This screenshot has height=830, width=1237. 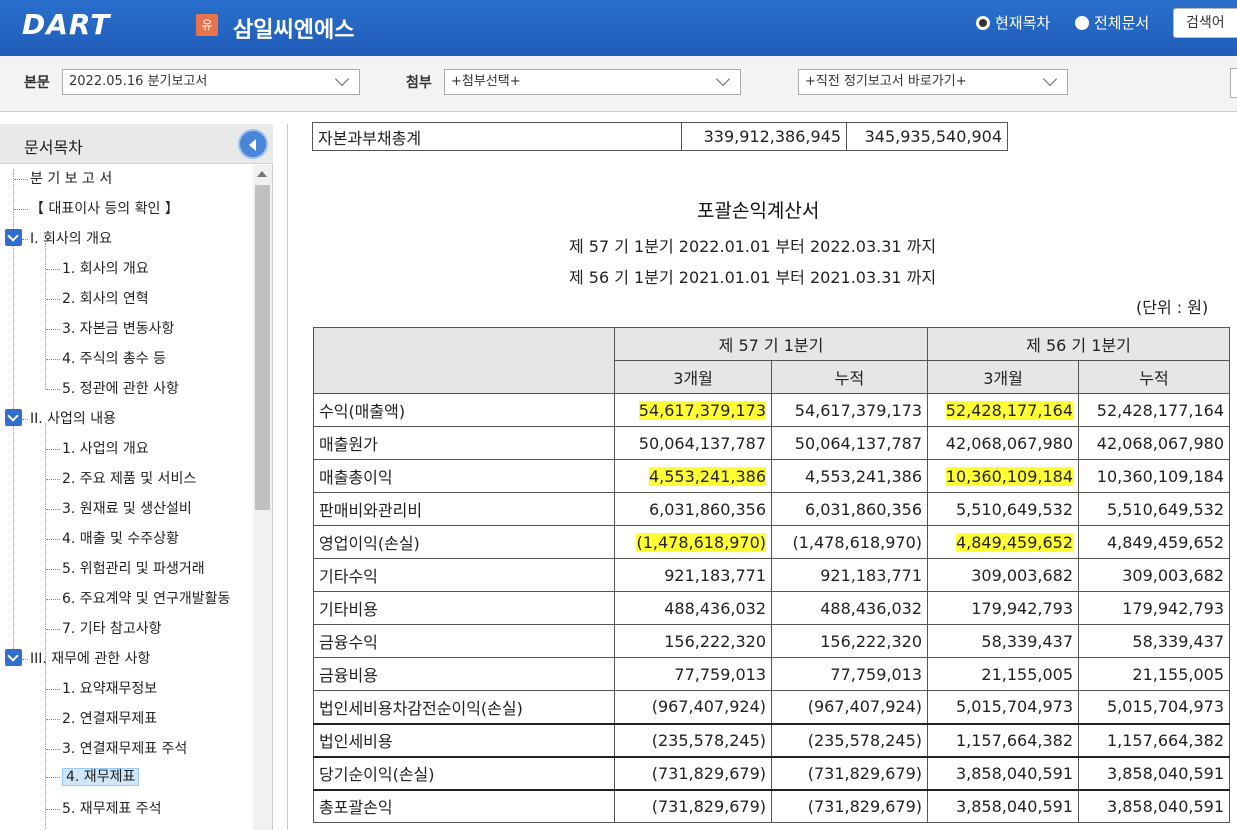 What do you see at coordinates (104, 629) in the screenshot?
I see `toc-item: 7. 기타 참고사항` at bounding box center [104, 629].